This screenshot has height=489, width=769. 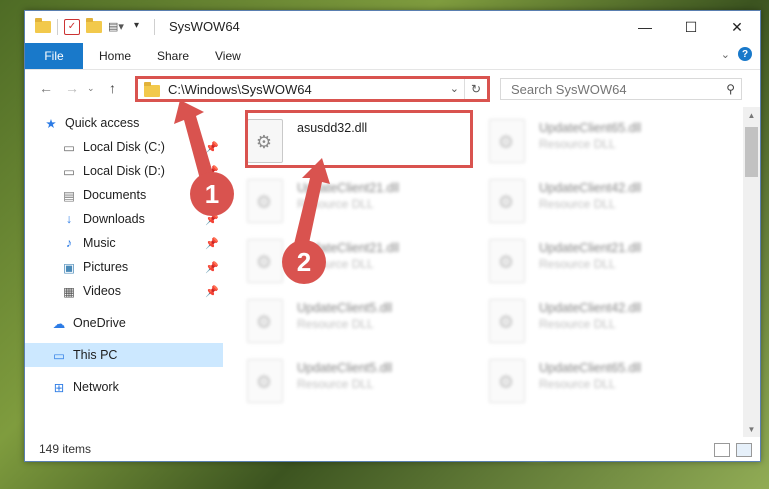 I want to click on step-badge-1: 1, so click(x=212, y=194).